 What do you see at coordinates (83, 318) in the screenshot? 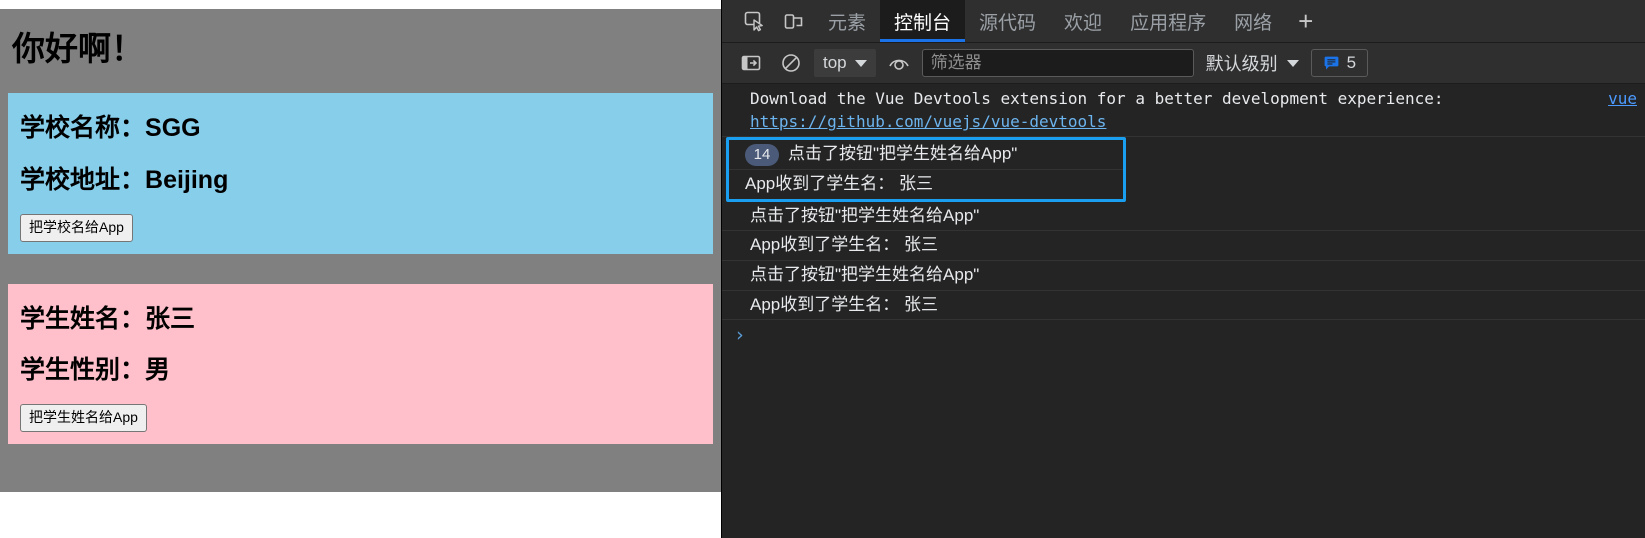
I see `student-name-label: 学生姓名：` at bounding box center [83, 318].